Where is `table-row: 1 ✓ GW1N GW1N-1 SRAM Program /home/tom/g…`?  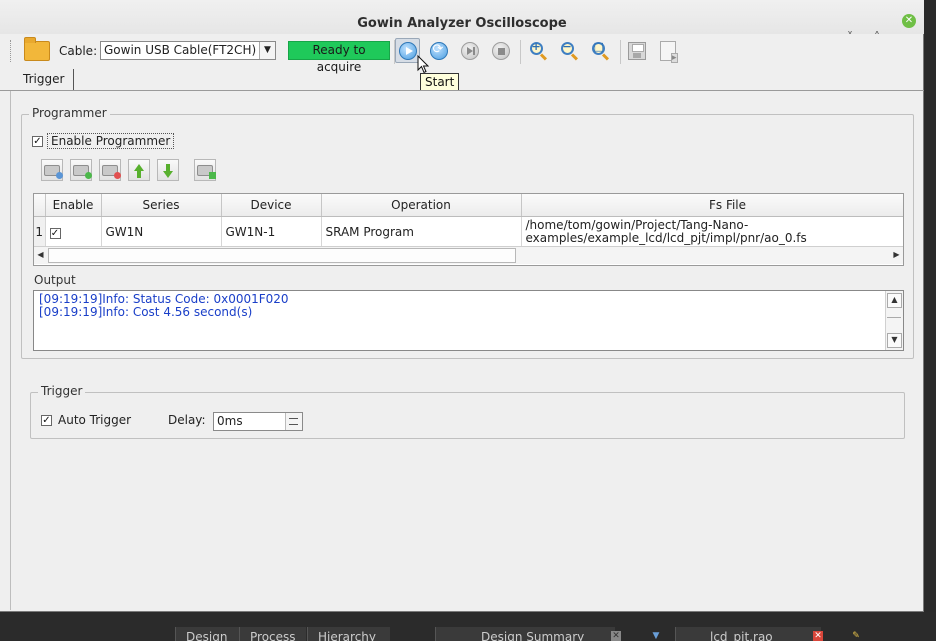
table-row: 1 ✓ GW1N GW1N-1 SRAM Program /home/tom/g… is located at coordinates (468, 231).